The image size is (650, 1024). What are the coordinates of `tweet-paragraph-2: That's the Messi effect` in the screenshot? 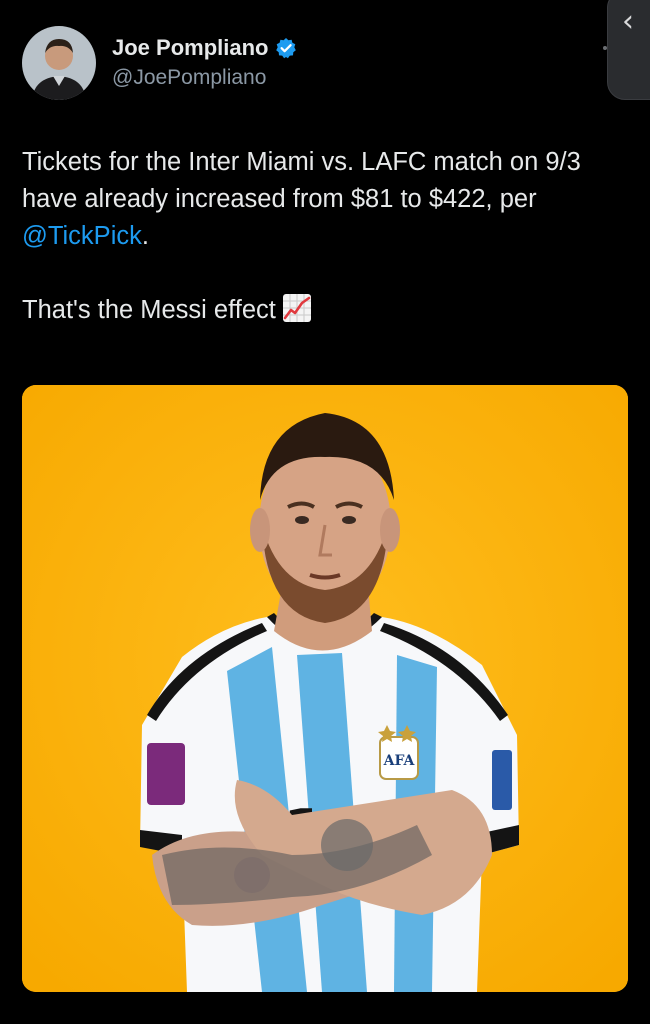 It's located at (327, 310).